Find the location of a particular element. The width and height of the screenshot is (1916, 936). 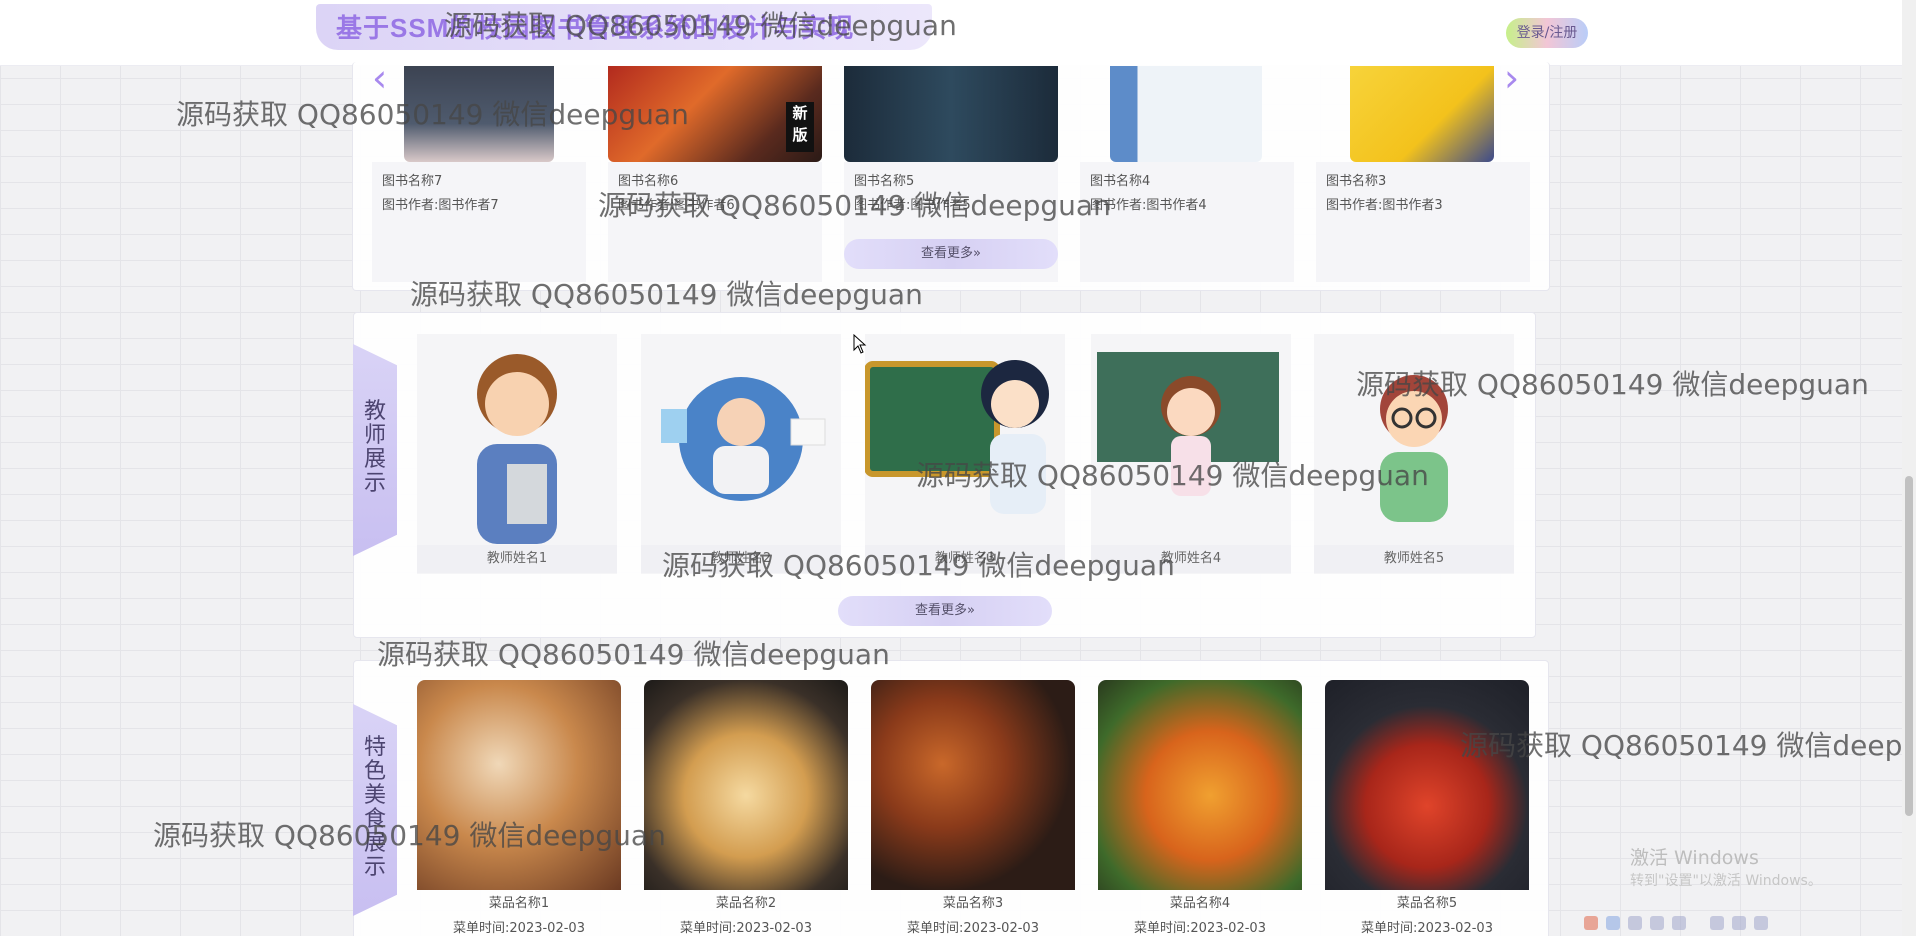

book-info: 图书名称7 图书作者:图书作者7 is located at coordinates (479, 222).